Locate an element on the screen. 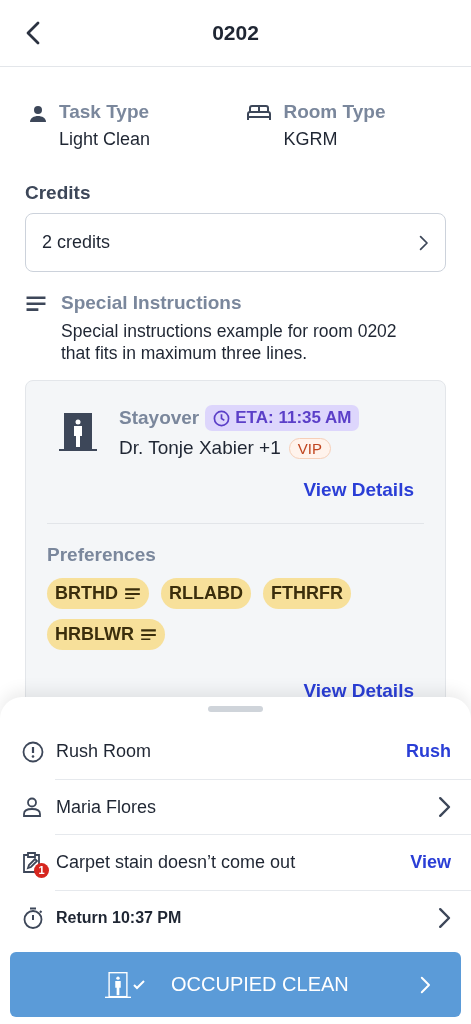 This screenshot has width=471, height=1024. back-icon is located at coordinates (33, 33).